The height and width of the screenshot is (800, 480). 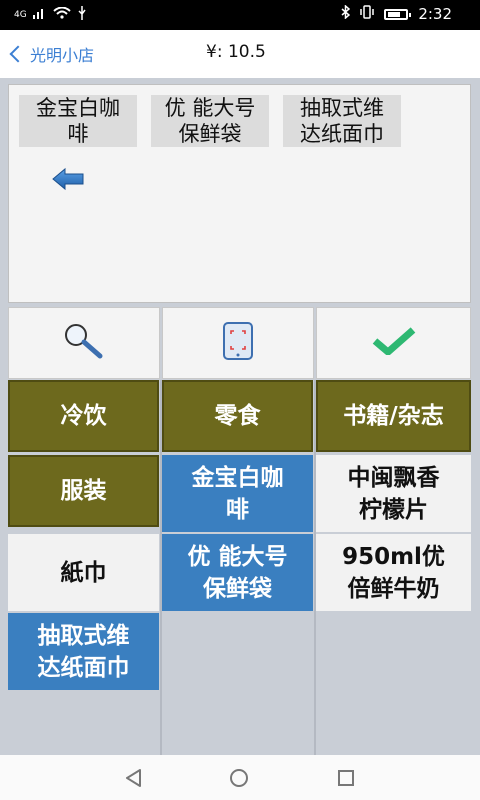 What do you see at coordinates (398, 14) in the screenshot?
I see `battery-icon` at bounding box center [398, 14].